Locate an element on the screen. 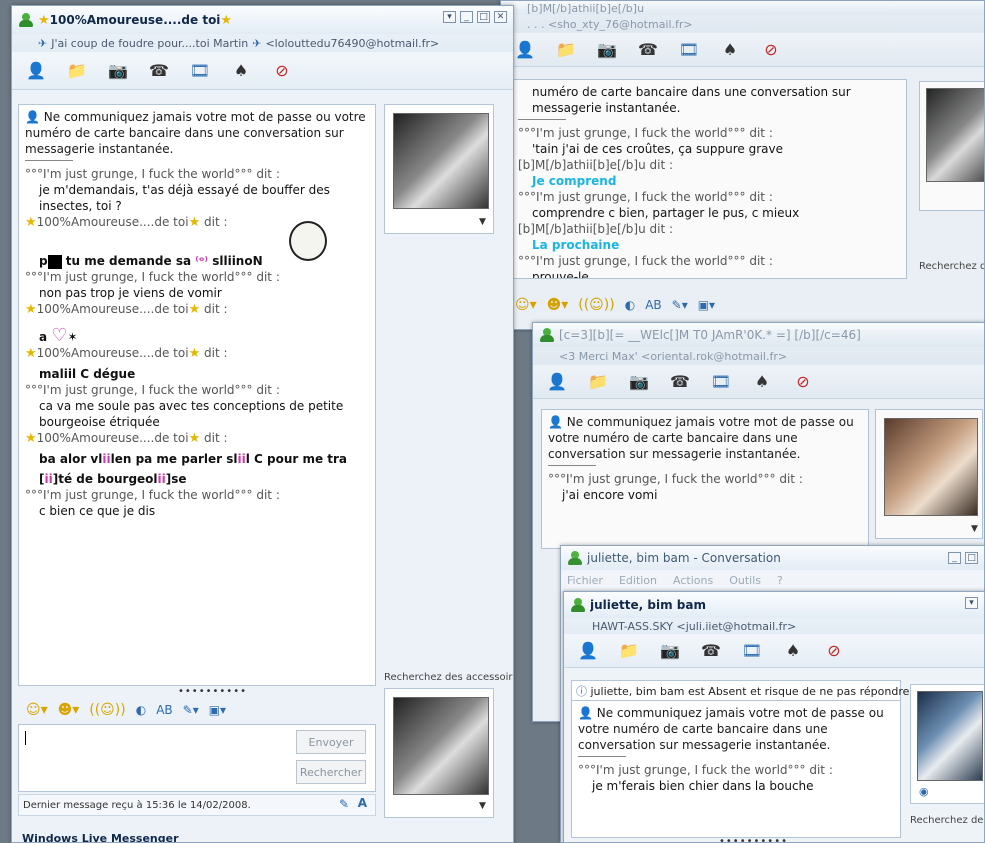  menu-actions: Actions is located at coordinates (693, 580).